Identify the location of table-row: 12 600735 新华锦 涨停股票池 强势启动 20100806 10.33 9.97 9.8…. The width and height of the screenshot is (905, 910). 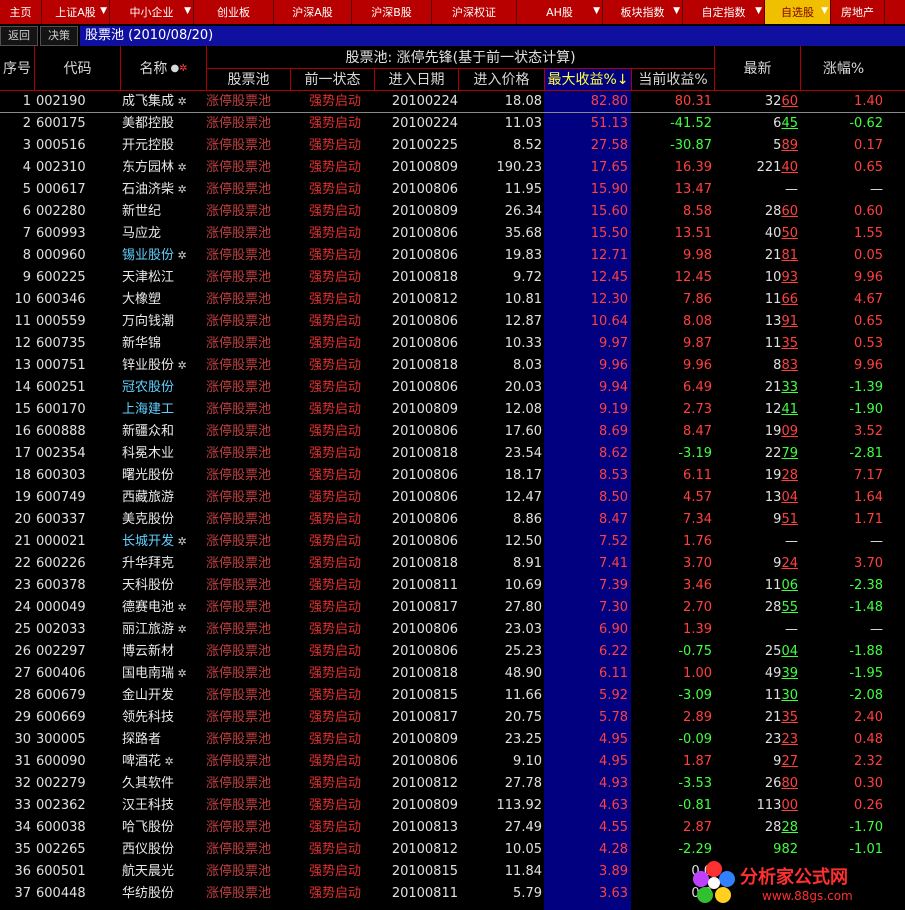
(452, 344).